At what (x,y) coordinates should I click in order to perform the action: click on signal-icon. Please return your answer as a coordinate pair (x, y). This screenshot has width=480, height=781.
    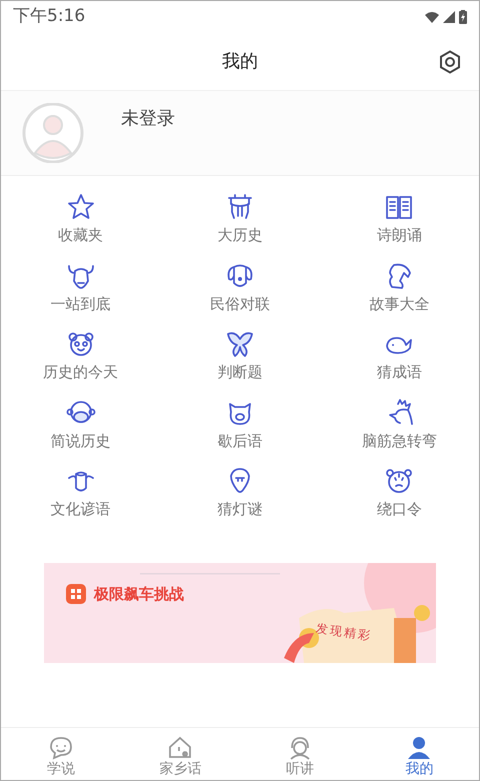
    Looking at the image, I should click on (449, 17).